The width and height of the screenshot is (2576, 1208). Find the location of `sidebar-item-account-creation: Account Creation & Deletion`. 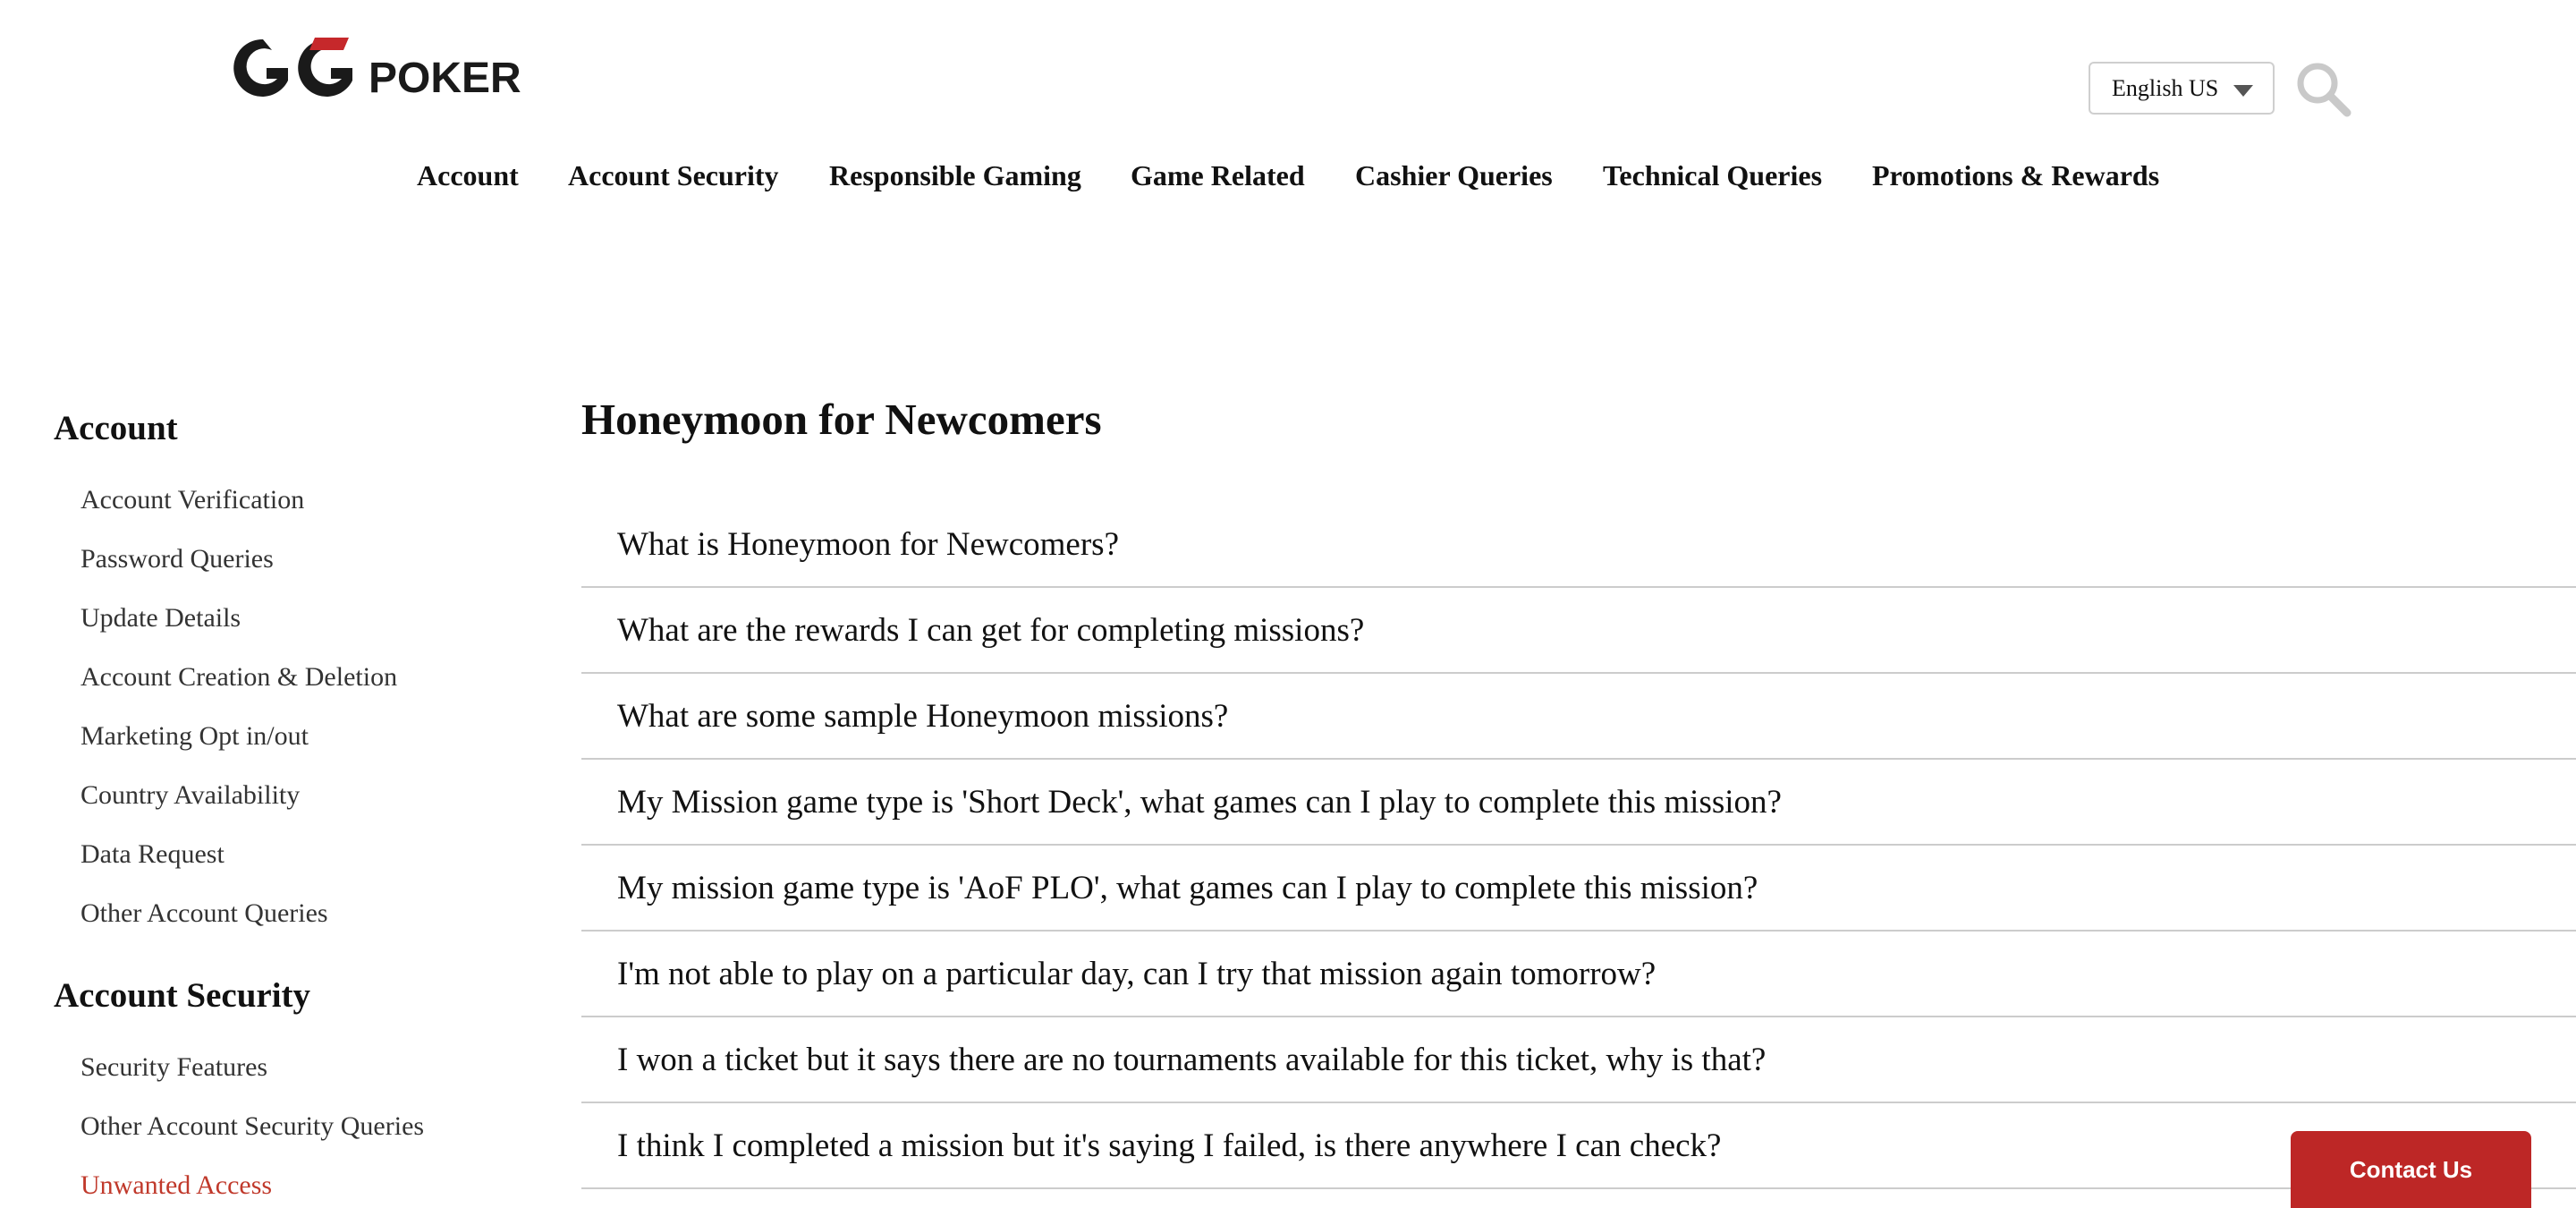

sidebar-item-account-creation: Account Creation & Deletion is located at coordinates (238, 677).